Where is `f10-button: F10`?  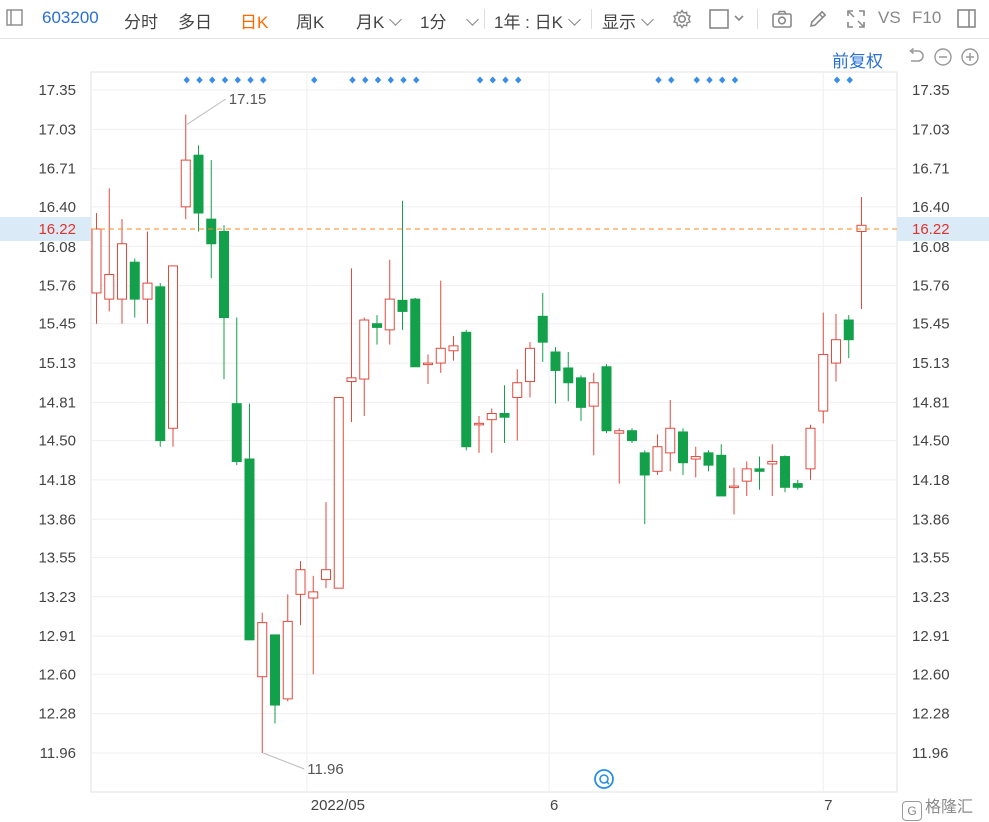
f10-button: F10 is located at coordinates (926, 18).